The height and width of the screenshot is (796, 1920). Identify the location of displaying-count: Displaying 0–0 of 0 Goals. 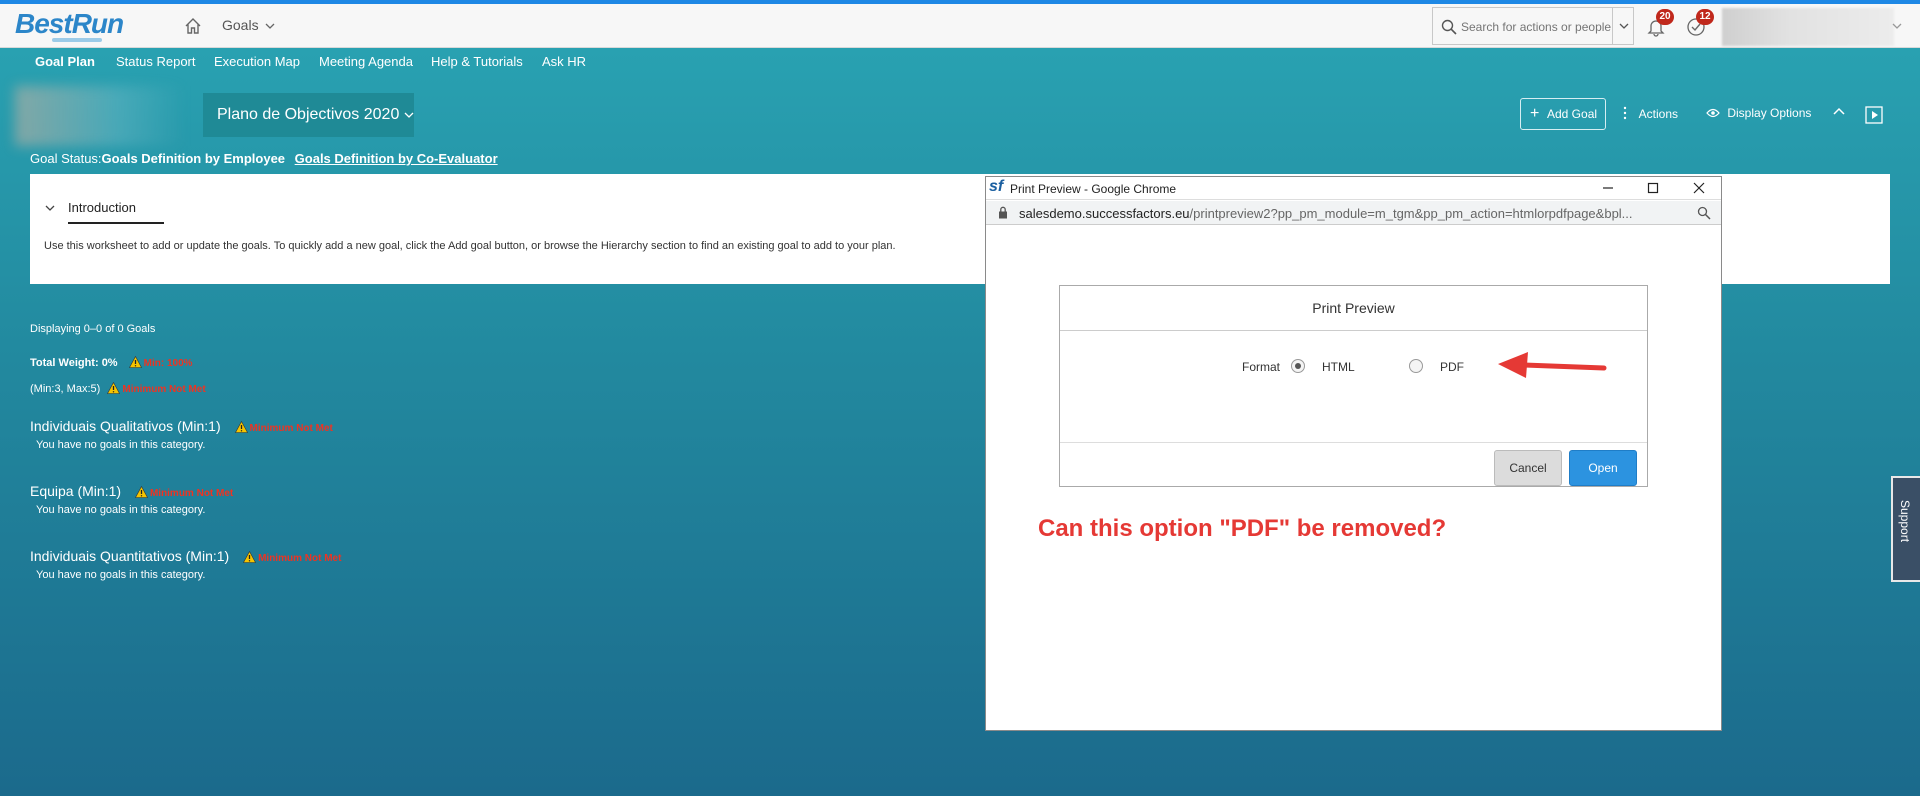
(93, 329).